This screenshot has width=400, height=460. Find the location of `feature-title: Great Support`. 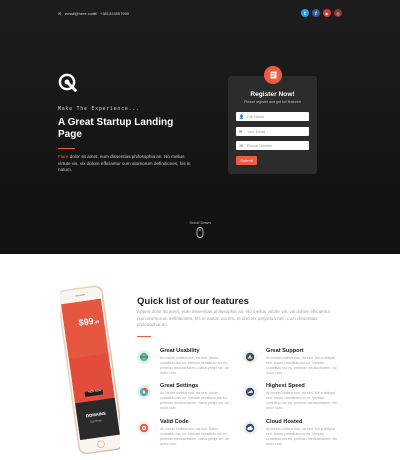

feature-title: Great Support is located at coordinates (285, 351).